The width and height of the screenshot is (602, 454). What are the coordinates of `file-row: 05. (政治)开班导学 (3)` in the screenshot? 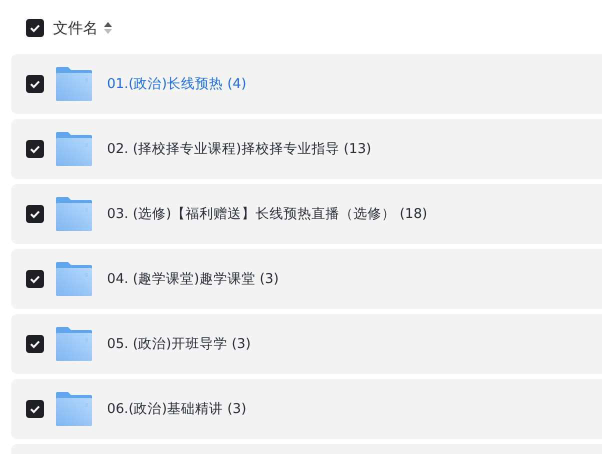 It's located at (306, 344).